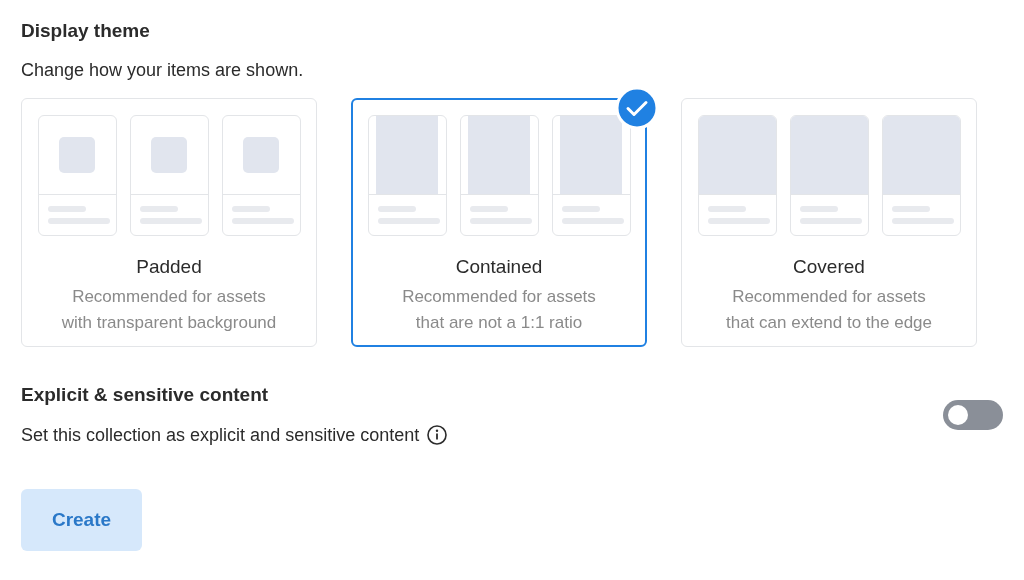 The height and width of the screenshot is (580, 1024). Describe the element at coordinates (169, 222) in the screenshot. I see `theme-card: Padded Recommended for assets with transparent background` at that location.